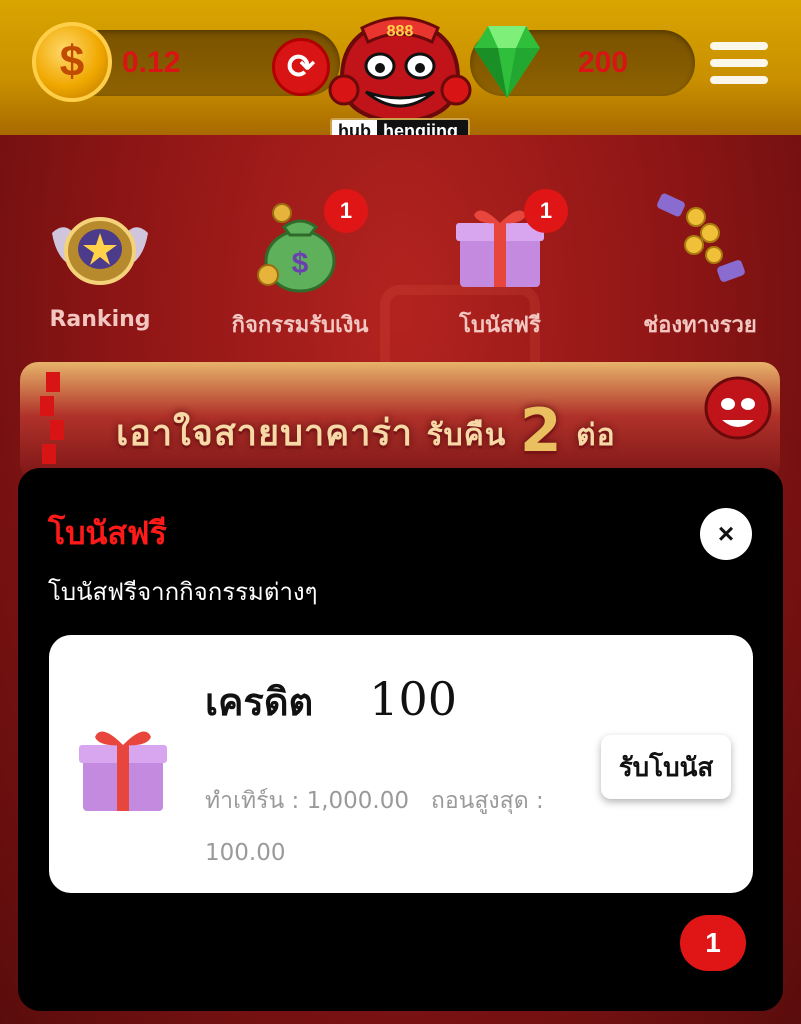 The image size is (801, 1024). Describe the element at coordinates (400, 72) in the screenshot. I see `top-bar: $ 0.12 ⟳ 200 888 hub hengjing` at that location.